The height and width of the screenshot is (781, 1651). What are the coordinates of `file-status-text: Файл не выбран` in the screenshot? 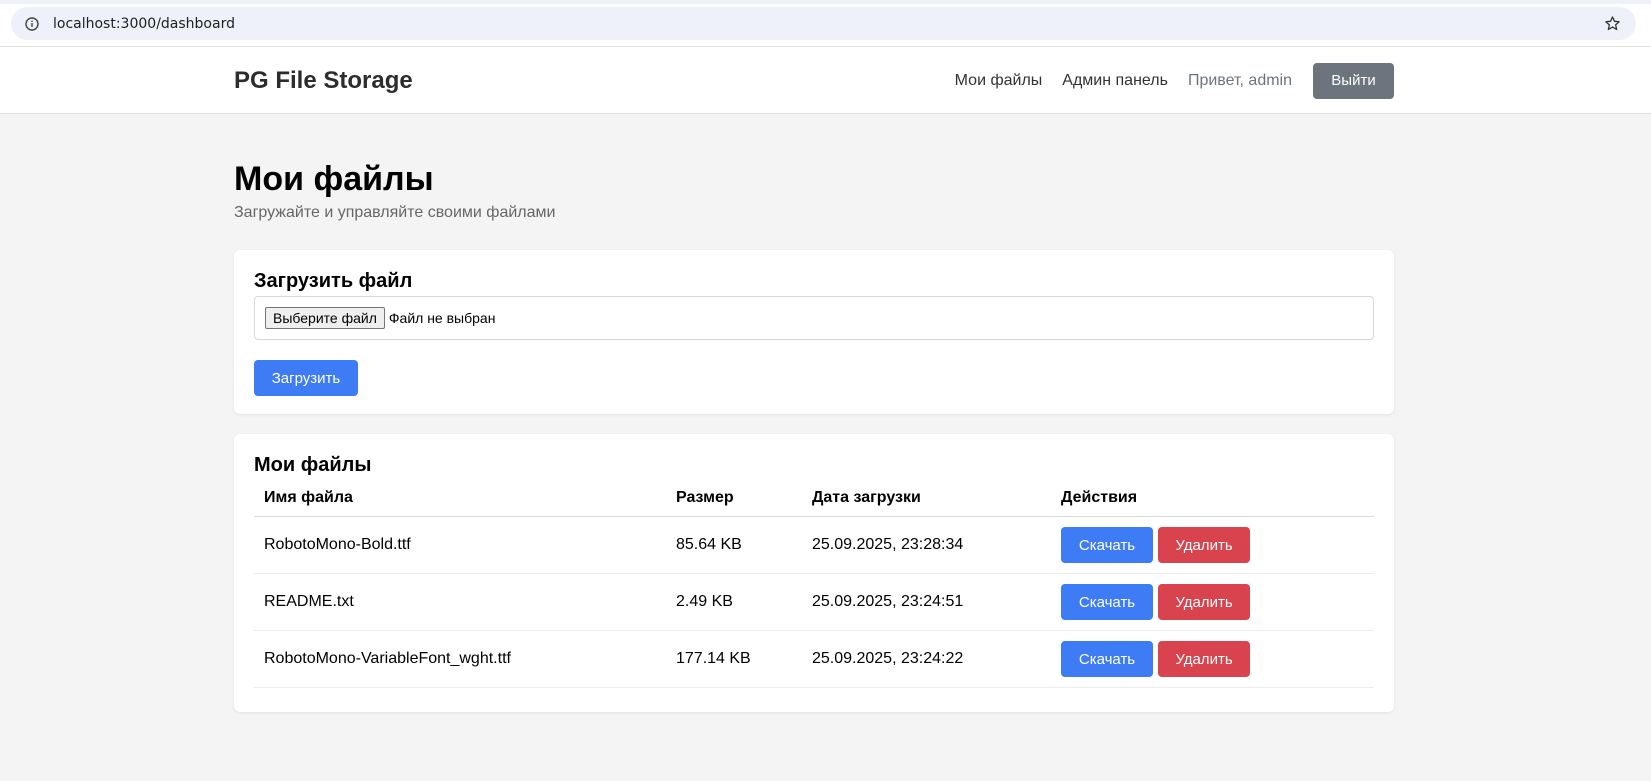 It's located at (442, 318).